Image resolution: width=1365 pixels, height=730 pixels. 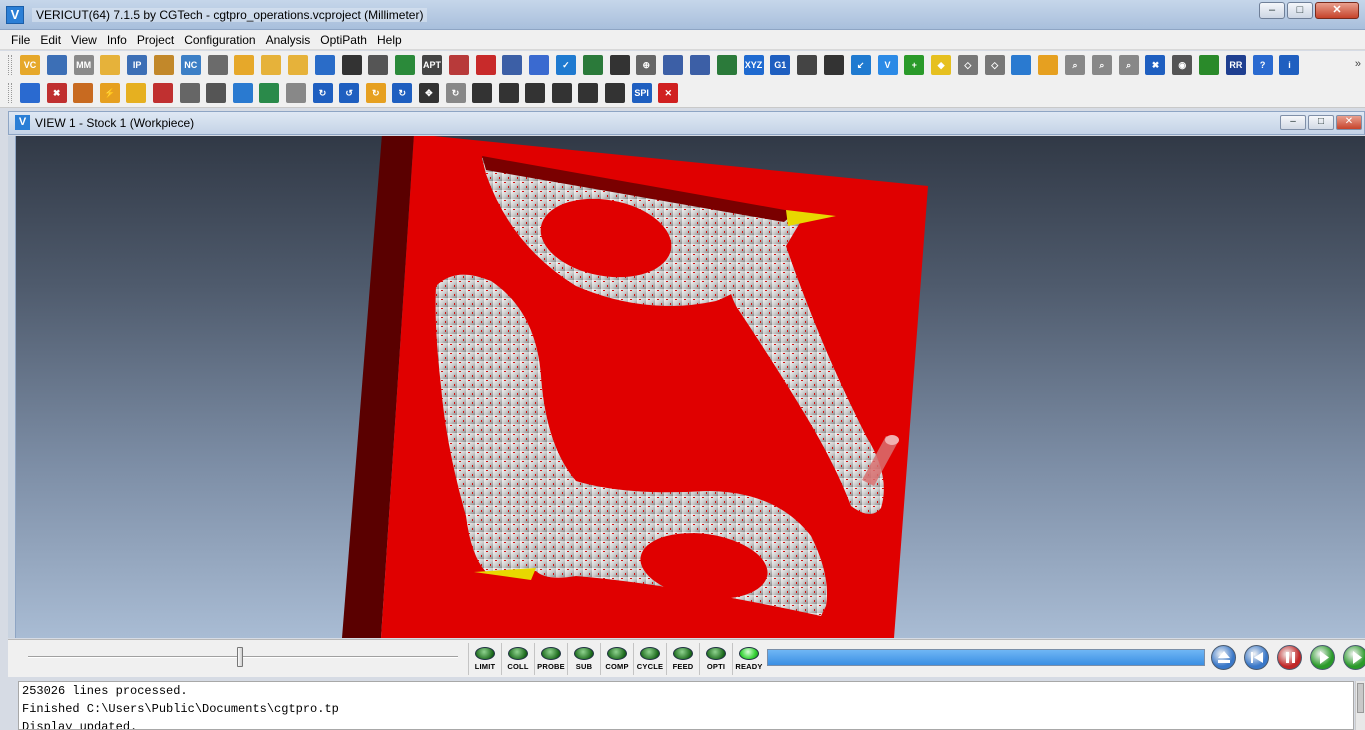 What do you see at coordinates (30, 64) in the screenshot?
I see `open-project-icon: VC` at bounding box center [30, 64].